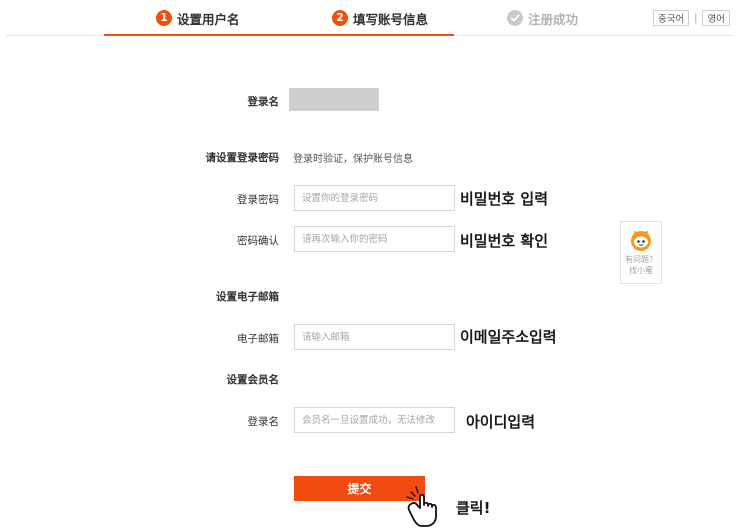  Describe the element at coordinates (263, 422) in the screenshot. I see `member-name-label: 登录名` at that location.